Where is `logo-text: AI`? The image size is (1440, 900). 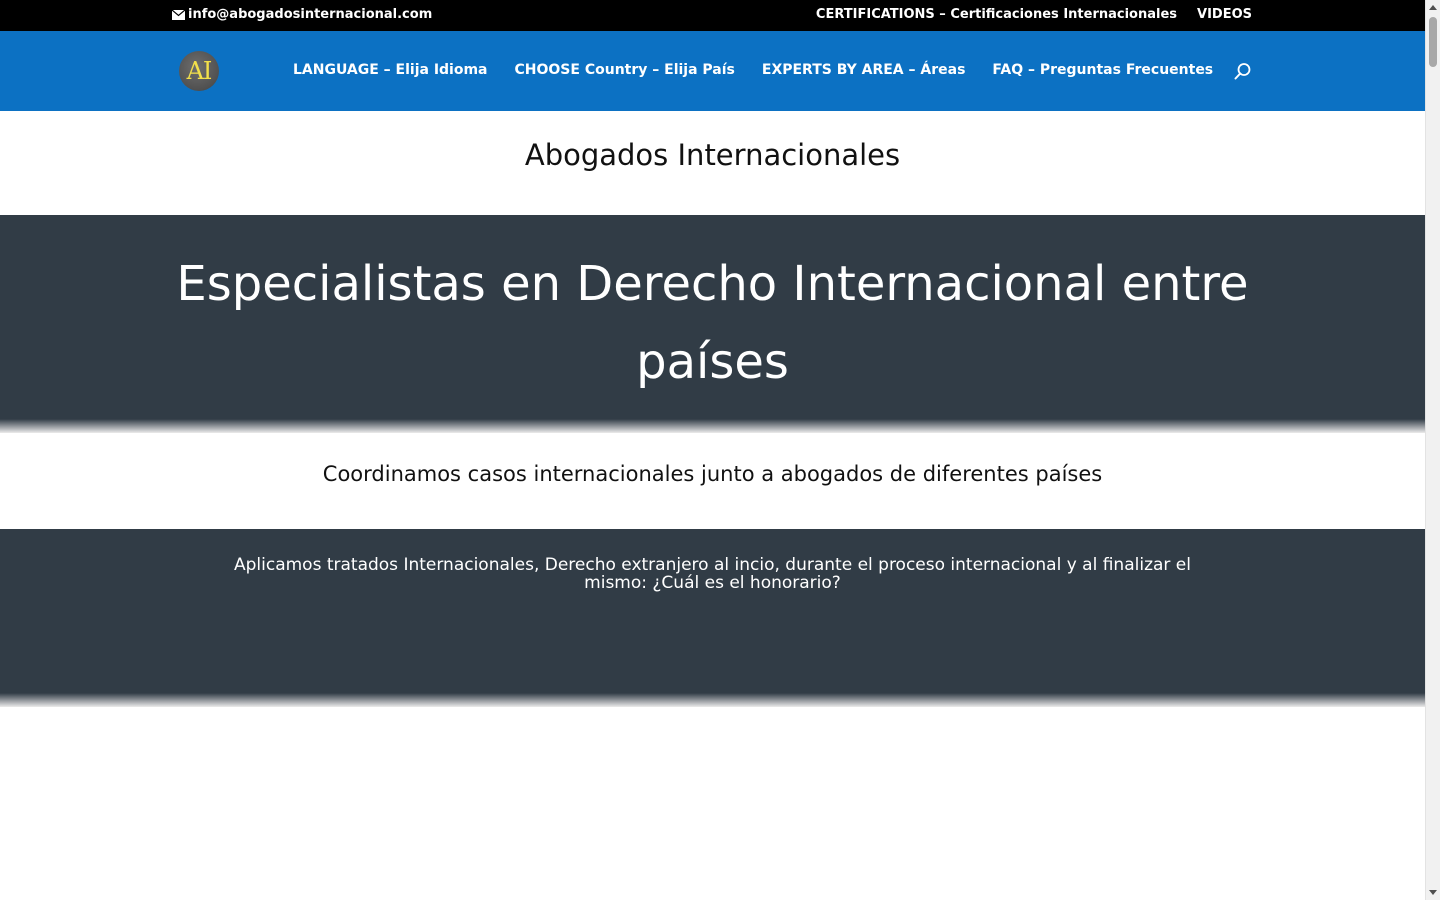 logo-text: AI is located at coordinates (199, 71).